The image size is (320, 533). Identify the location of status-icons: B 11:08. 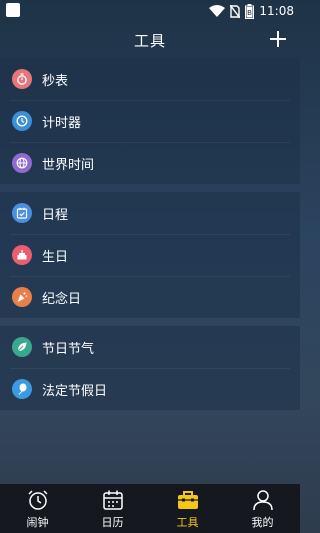
(251, 11).